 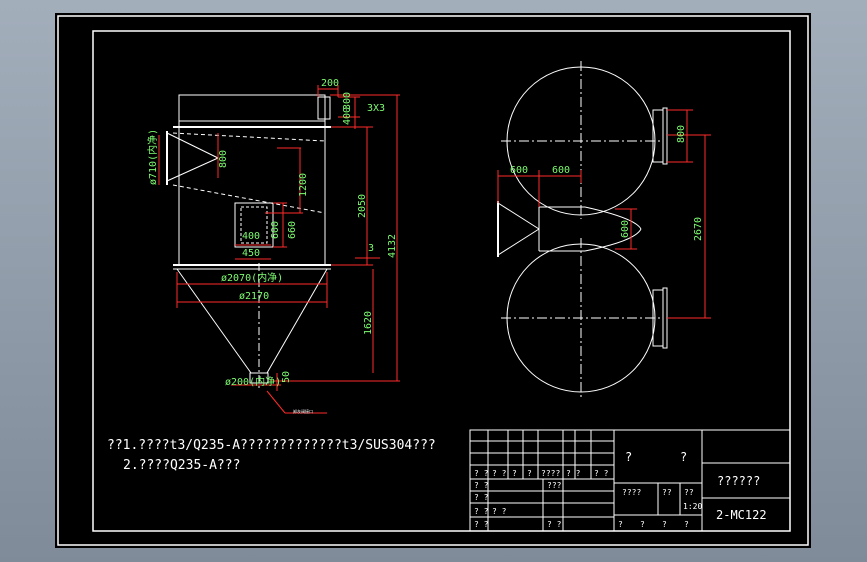 What do you see at coordinates (499, 473) in the screenshot?
I see `tb-r2c2: ? ?` at bounding box center [499, 473].